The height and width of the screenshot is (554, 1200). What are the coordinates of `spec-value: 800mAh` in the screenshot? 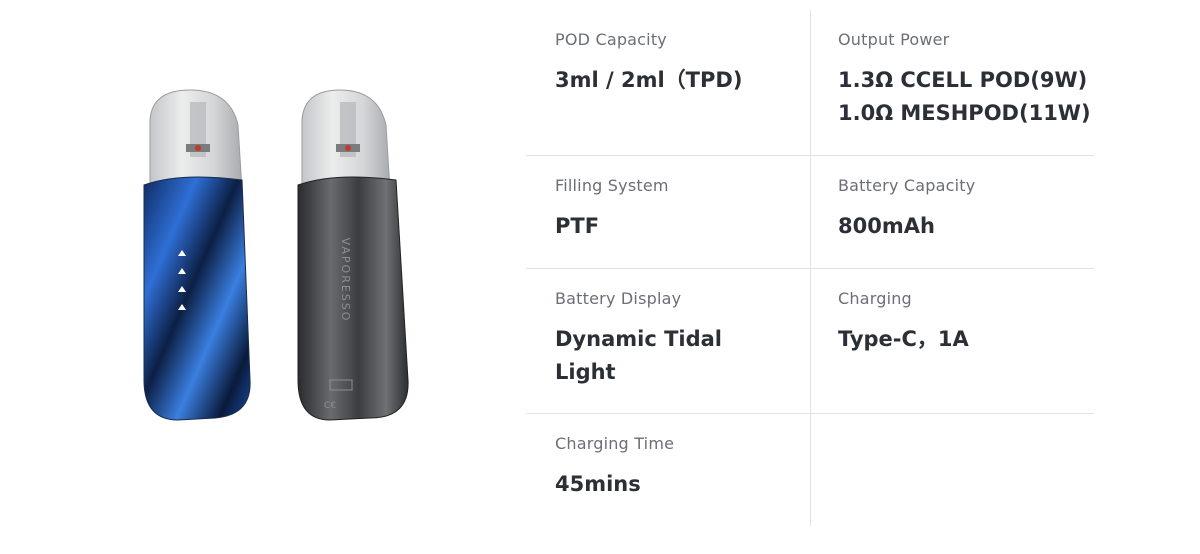 It's located at (966, 226).